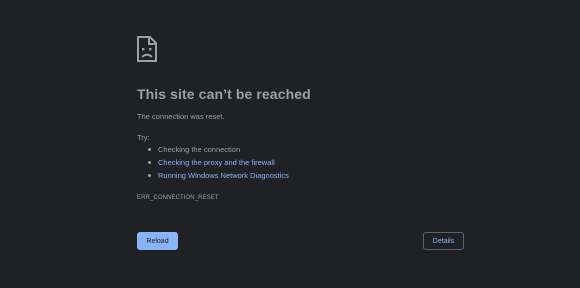  I want to click on page-title: This site can’t be reached, so click(224, 94).